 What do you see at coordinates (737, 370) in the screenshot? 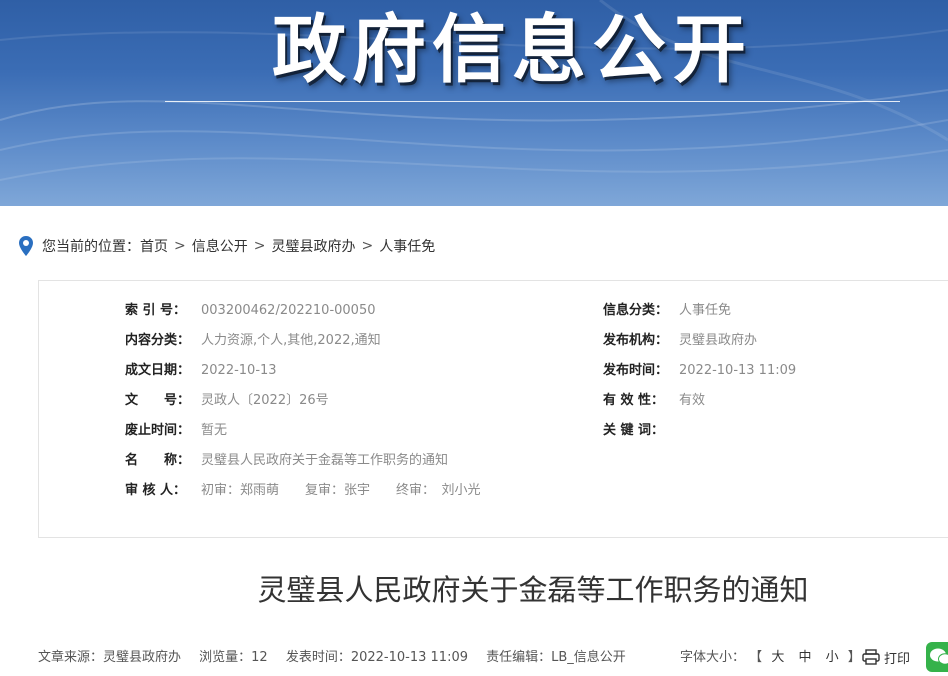
I see `info-value: 2022-10-13 11:09` at bounding box center [737, 370].